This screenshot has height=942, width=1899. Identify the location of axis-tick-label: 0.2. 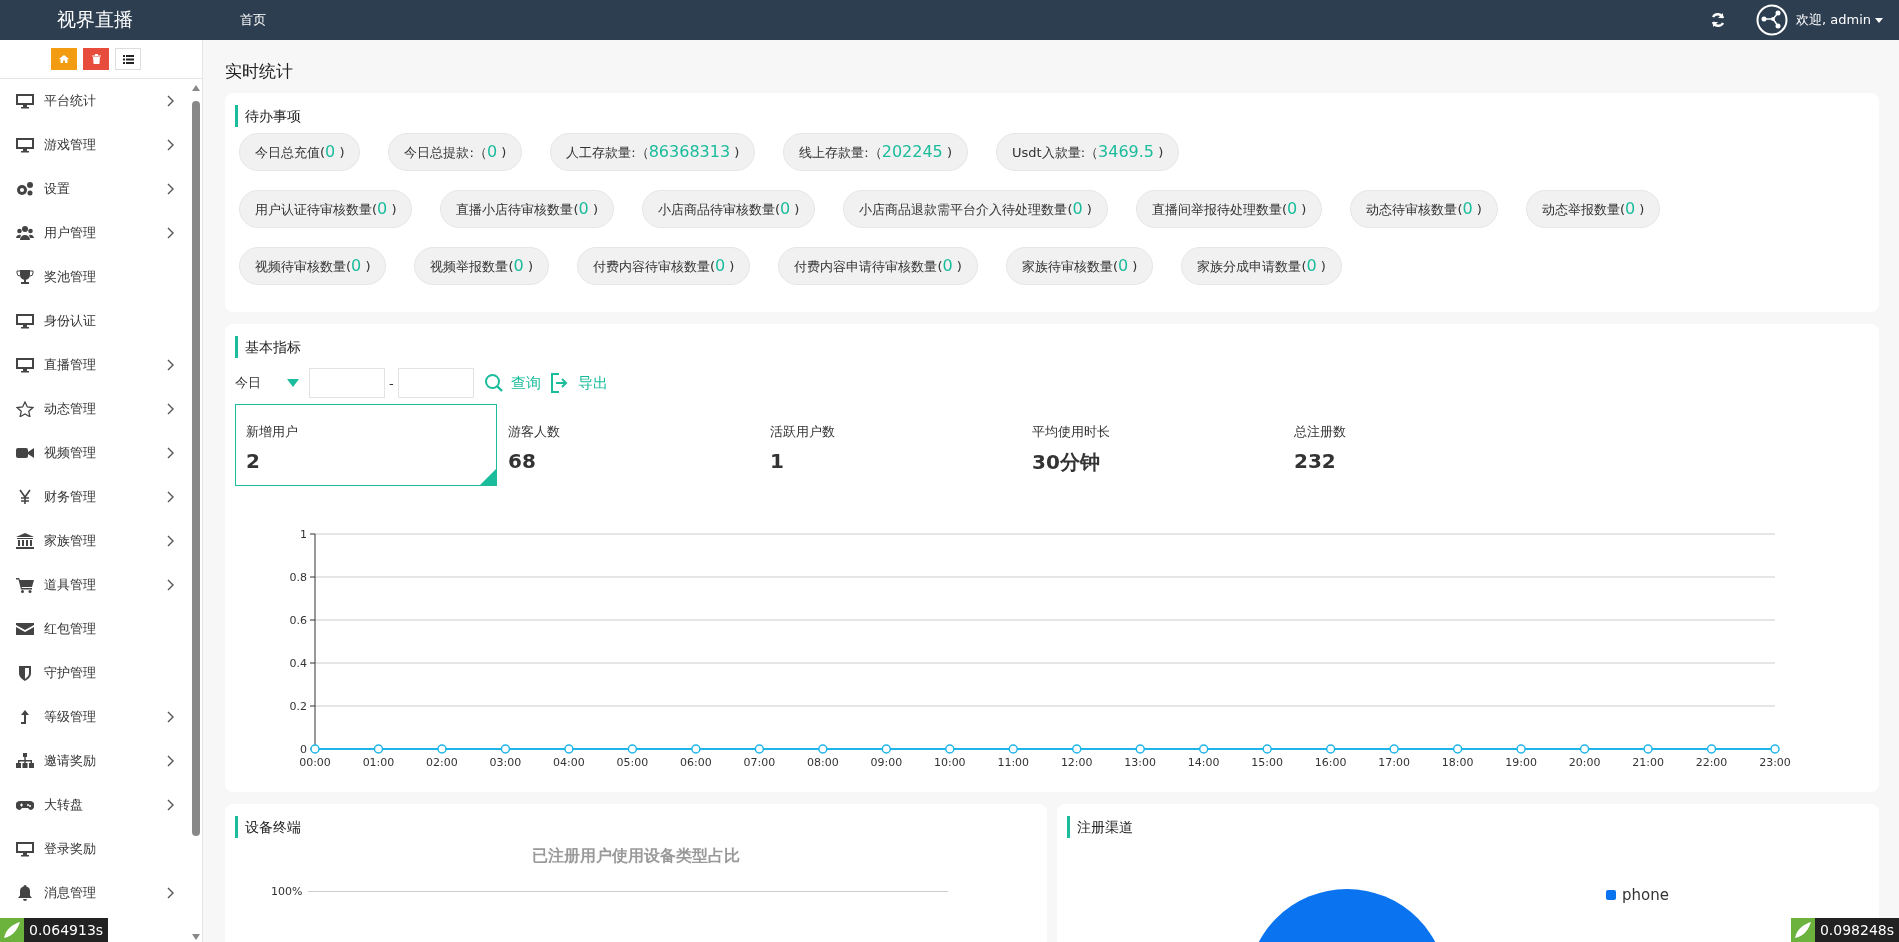
(298, 706).